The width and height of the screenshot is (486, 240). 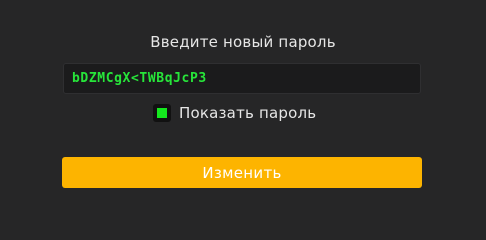 I want to click on show-password-toggle: Показать пароль, so click(x=234, y=113).